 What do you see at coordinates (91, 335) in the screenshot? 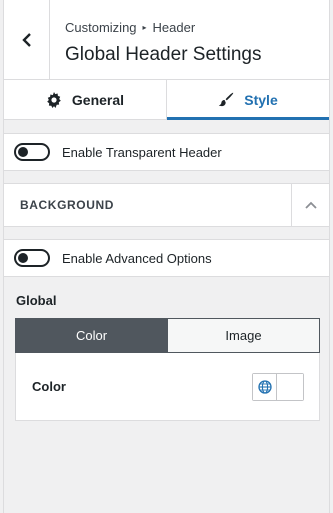
I see `segment-color: Color` at bounding box center [91, 335].